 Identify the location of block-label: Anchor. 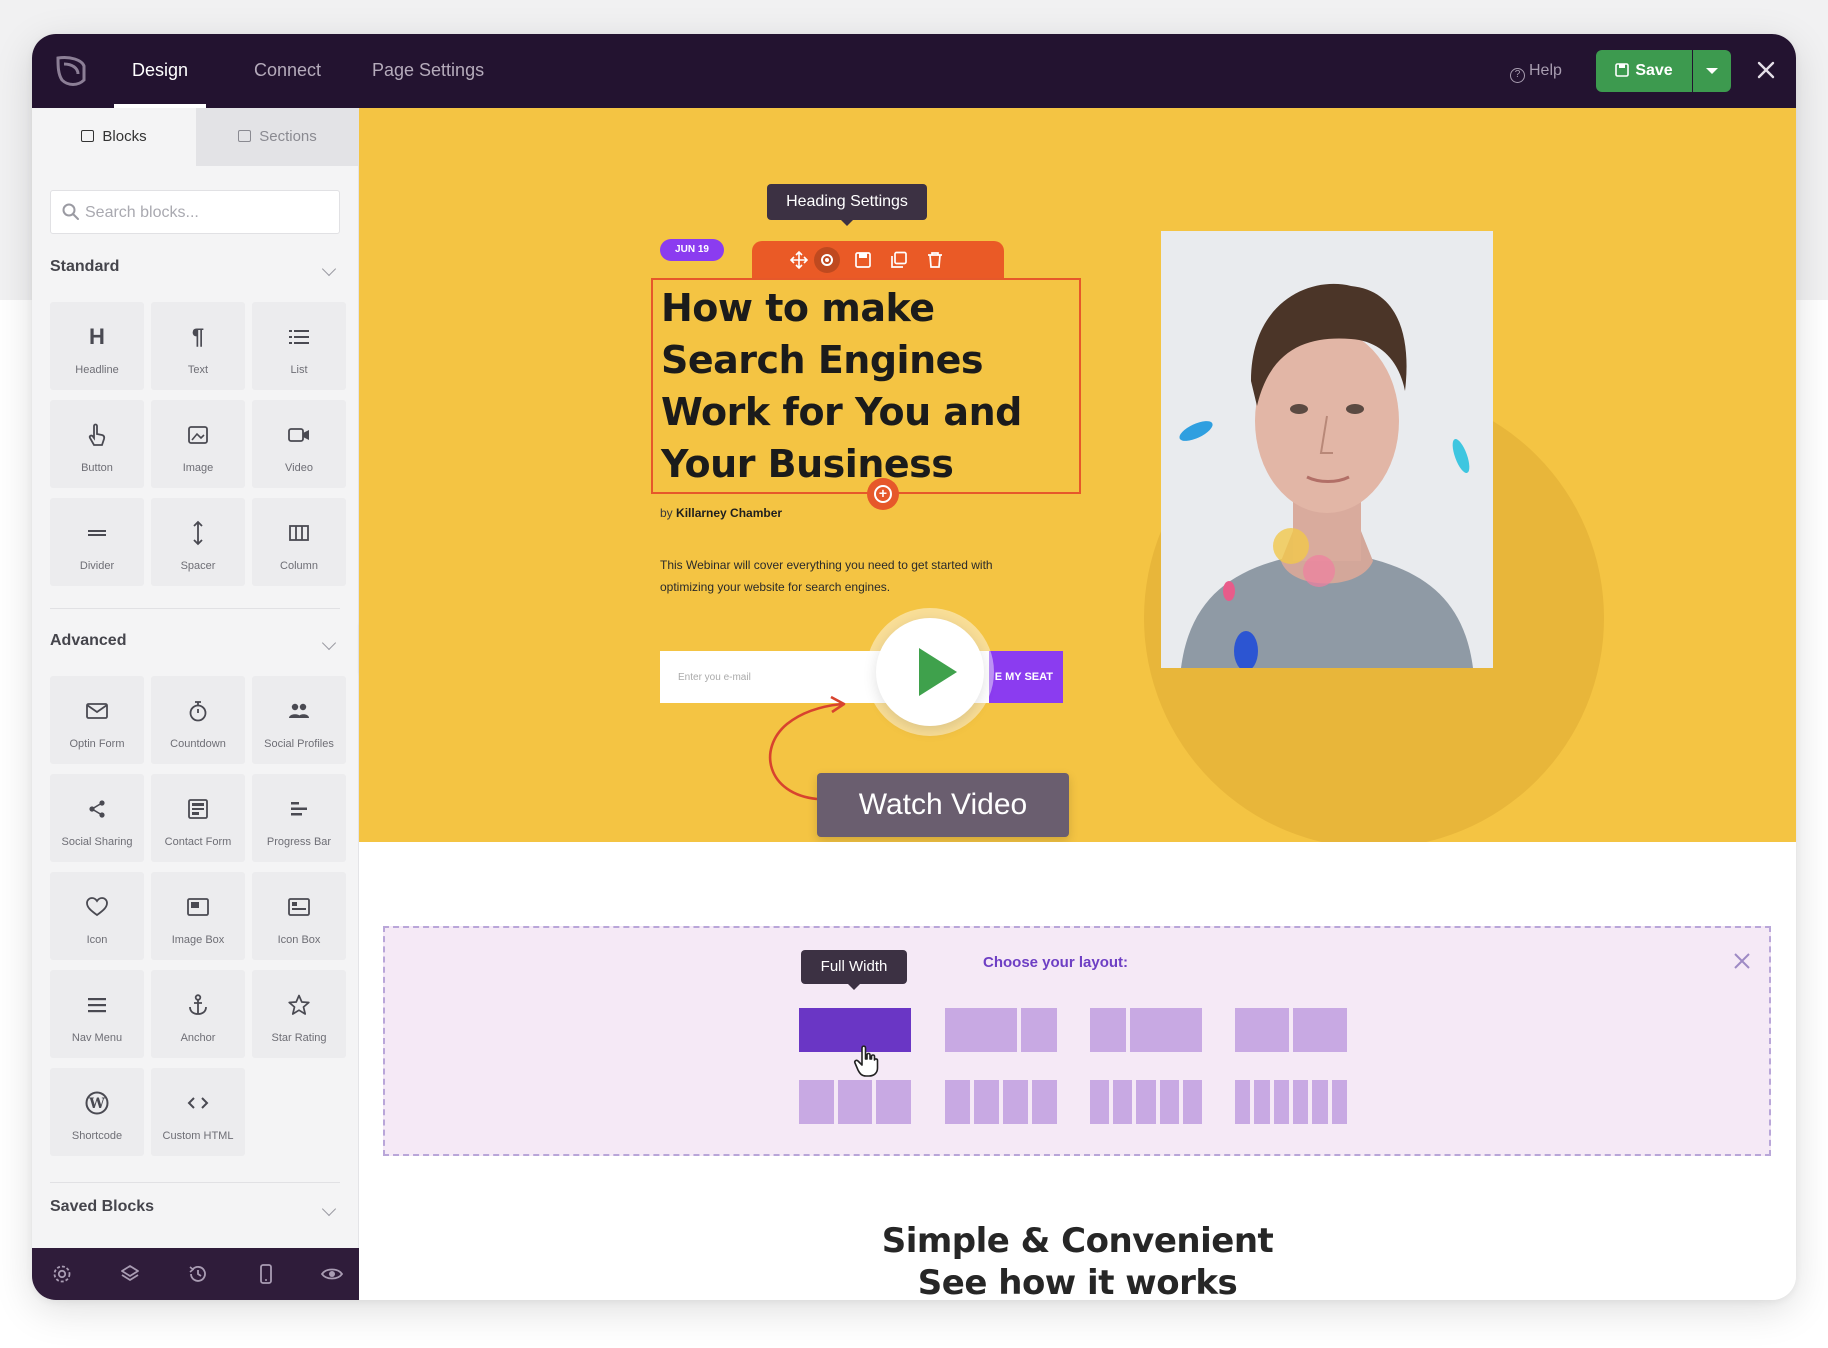
(198, 1038).